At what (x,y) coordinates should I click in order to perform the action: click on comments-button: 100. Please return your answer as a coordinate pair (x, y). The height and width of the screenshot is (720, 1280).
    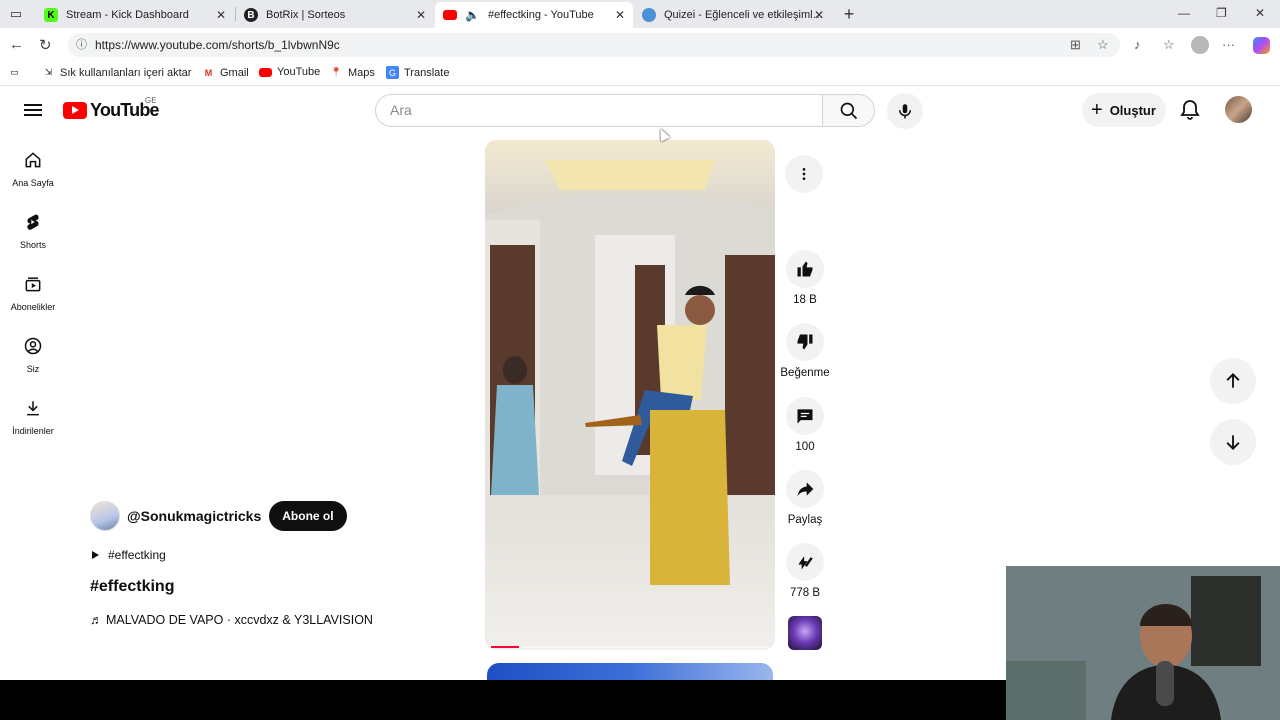
    Looking at the image, I should click on (805, 425).